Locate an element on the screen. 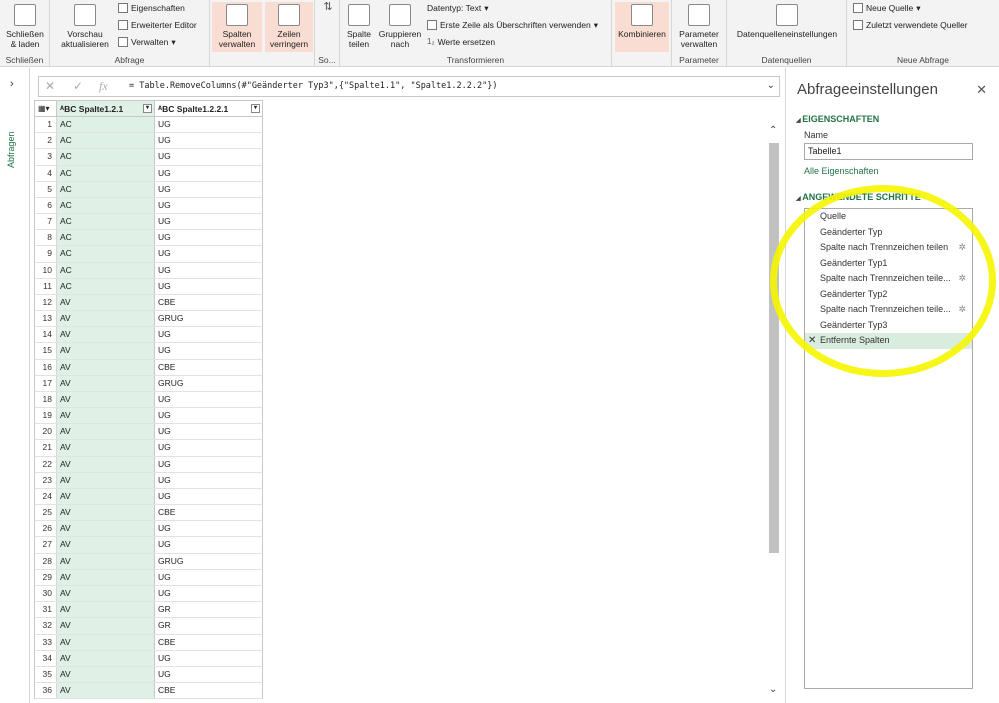 The width and height of the screenshot is (999, 703). table-row: 19 AV UG is located at coordinates (148, 416).